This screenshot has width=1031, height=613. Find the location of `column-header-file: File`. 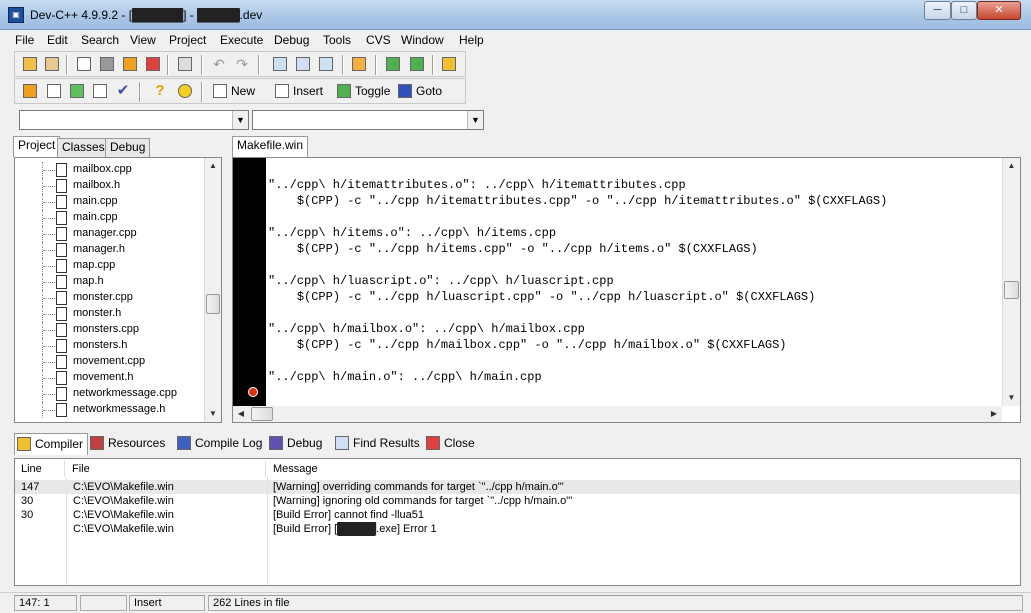

column-header-file: File is located at coordinates (166, 469).